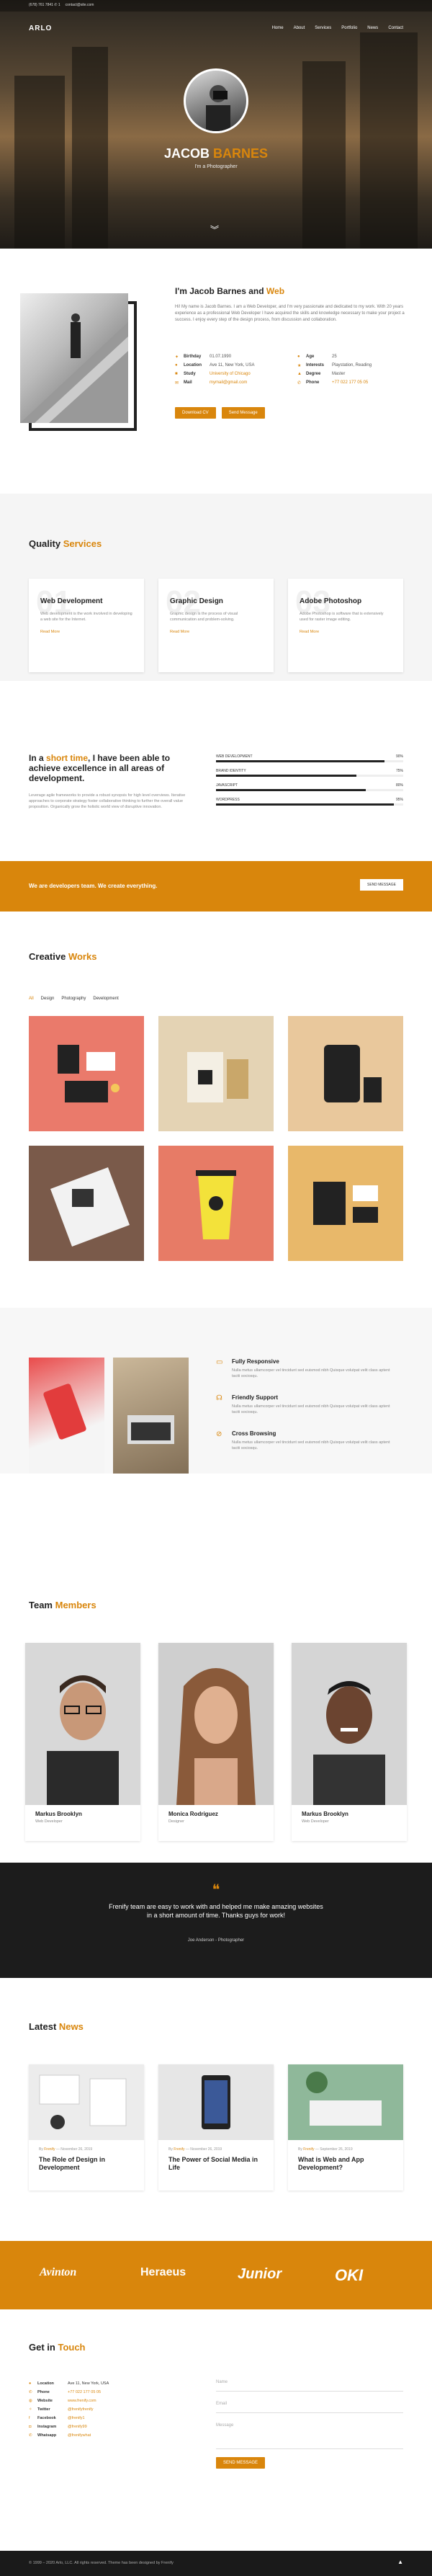 This screenshot has height=2576, width=432. What do you see at coordinates (45, 543) in the screenshot?
I see `services-title-a: Quality` at bounding box center [45, 543].